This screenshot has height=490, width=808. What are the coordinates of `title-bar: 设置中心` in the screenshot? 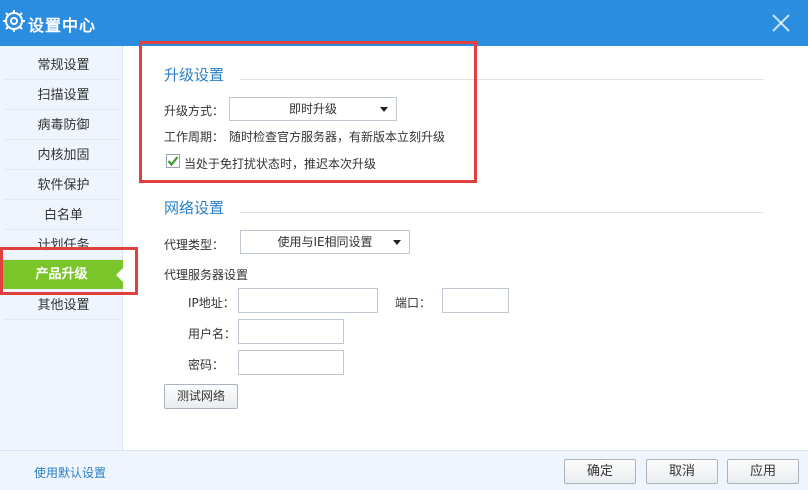 It's located at (404, 23).